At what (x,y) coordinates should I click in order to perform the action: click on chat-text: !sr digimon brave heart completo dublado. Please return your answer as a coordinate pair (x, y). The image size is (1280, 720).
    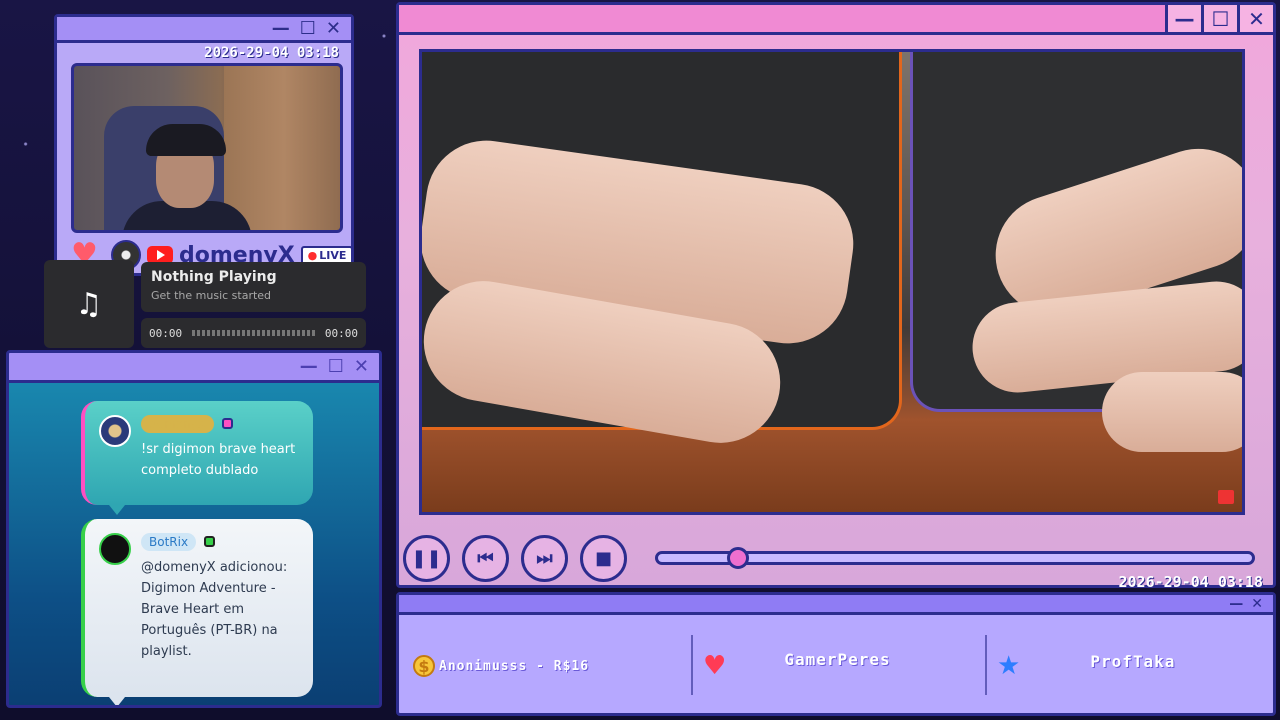
    Looking at the image, I should click on (218, 460).